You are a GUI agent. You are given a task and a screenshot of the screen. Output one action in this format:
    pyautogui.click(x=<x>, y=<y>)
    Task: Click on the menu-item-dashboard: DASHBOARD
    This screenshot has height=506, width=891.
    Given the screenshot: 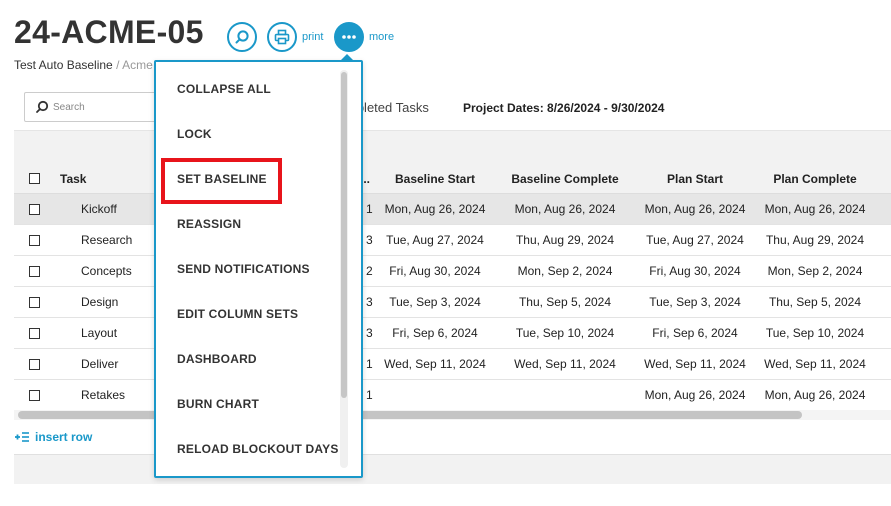 What is the action you would take?
    pyautogui.click(x=217, y=359)
    